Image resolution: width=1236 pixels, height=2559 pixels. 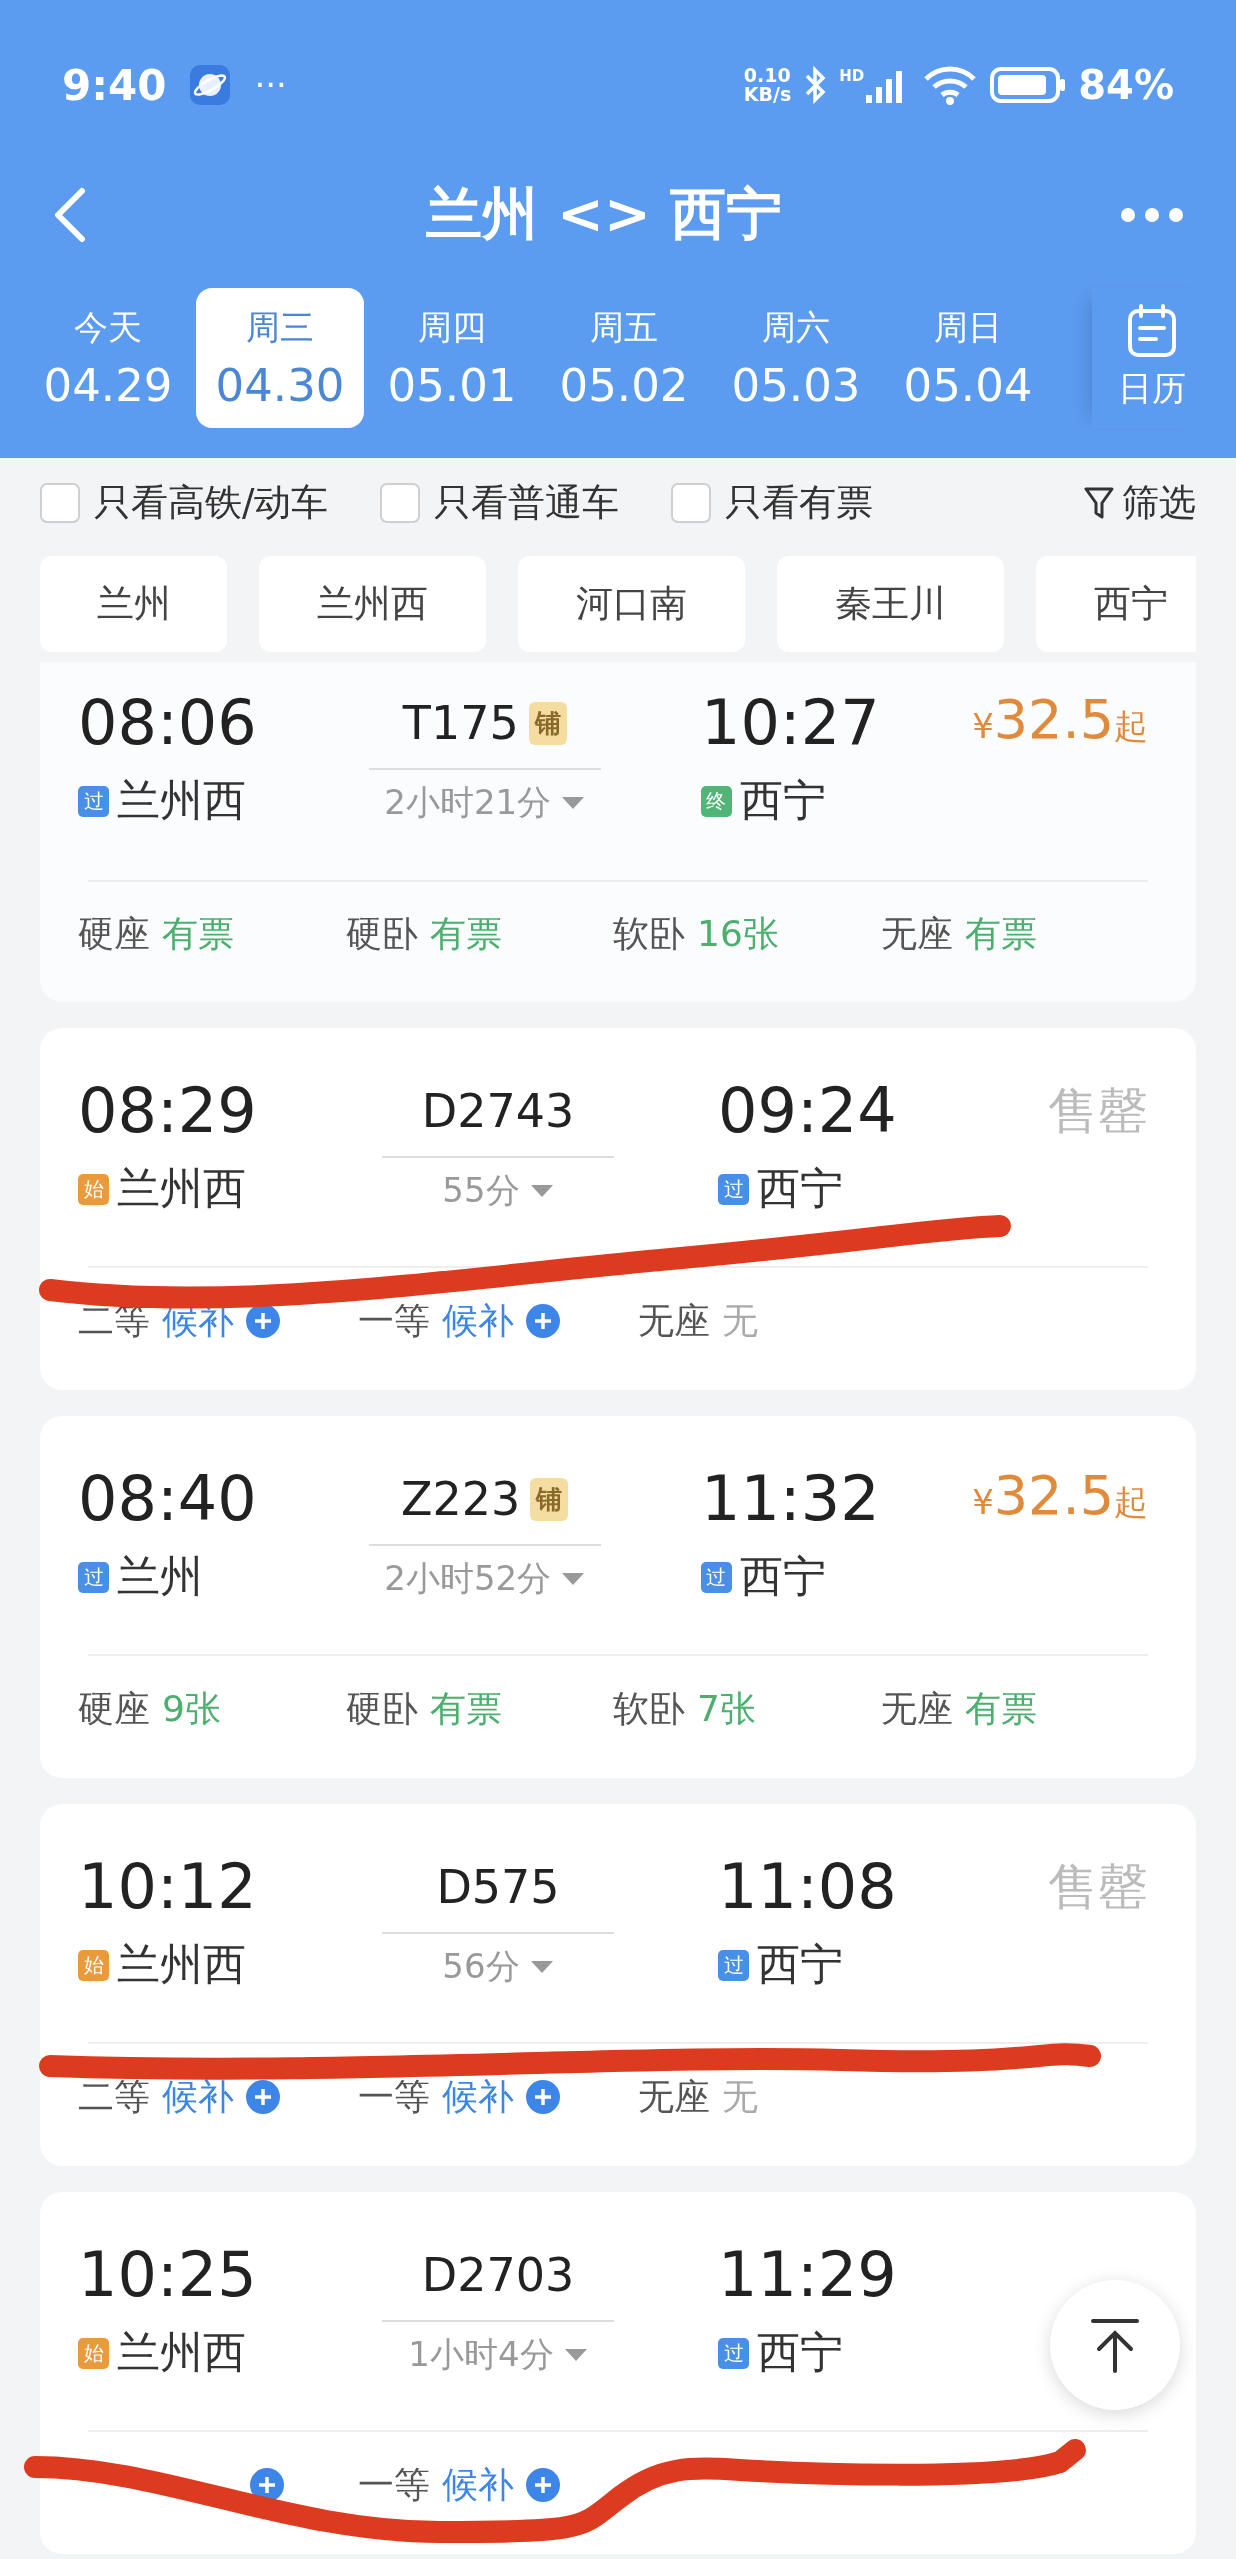 I want to click on station-tag: 终, so click(x=716, y=801).